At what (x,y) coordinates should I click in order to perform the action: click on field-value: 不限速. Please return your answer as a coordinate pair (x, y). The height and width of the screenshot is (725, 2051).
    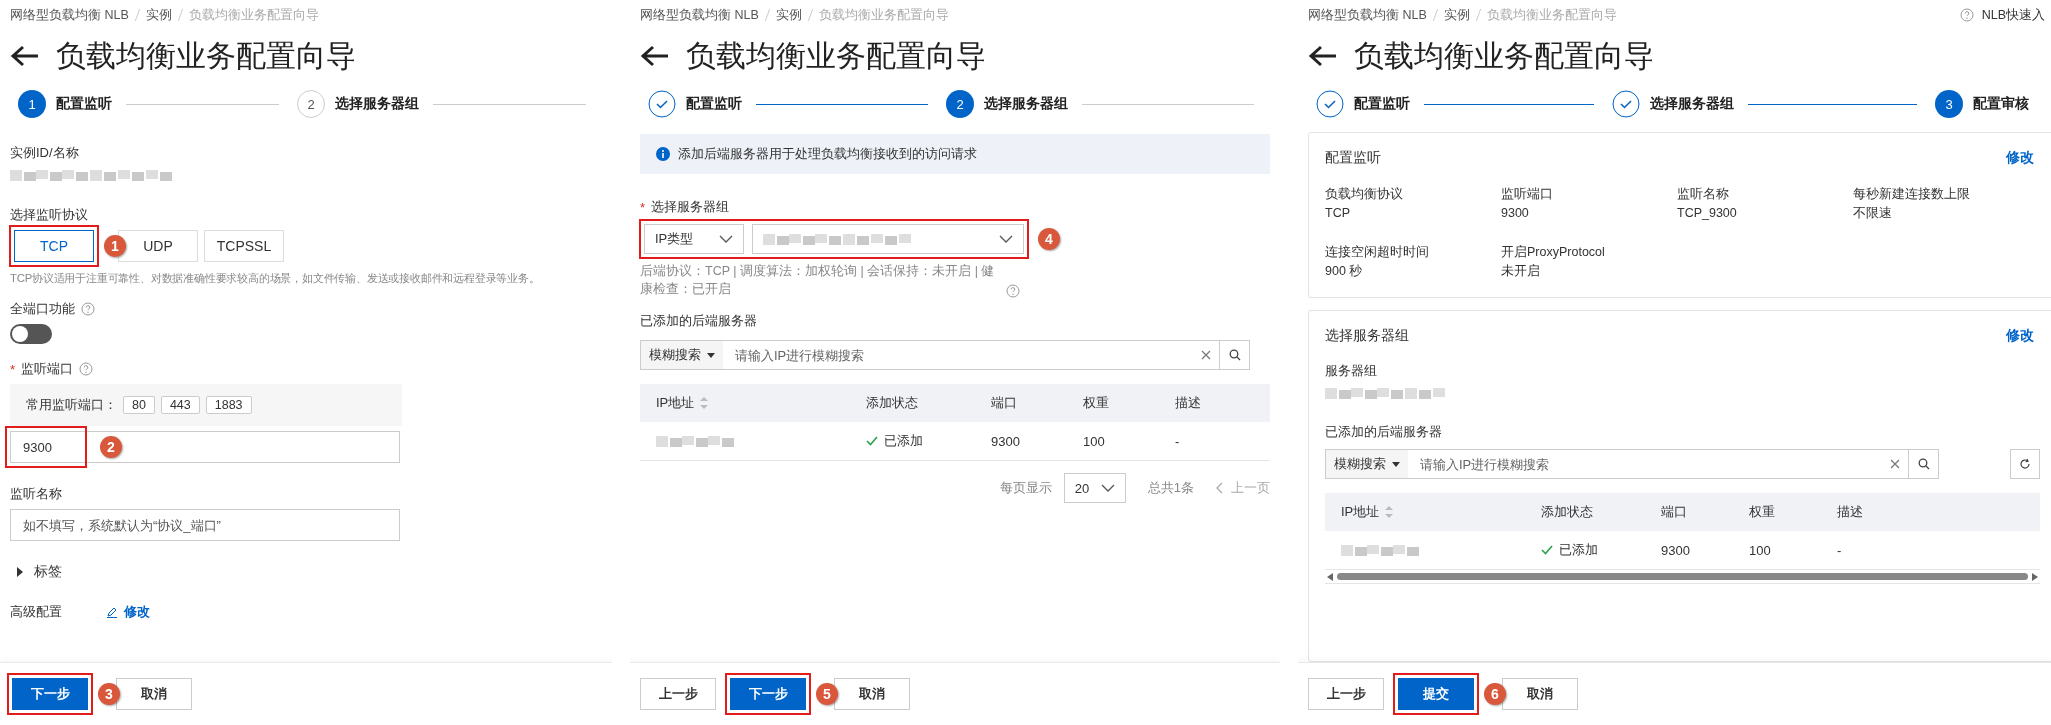
    Looking at the image, I should click on (1873, 213).